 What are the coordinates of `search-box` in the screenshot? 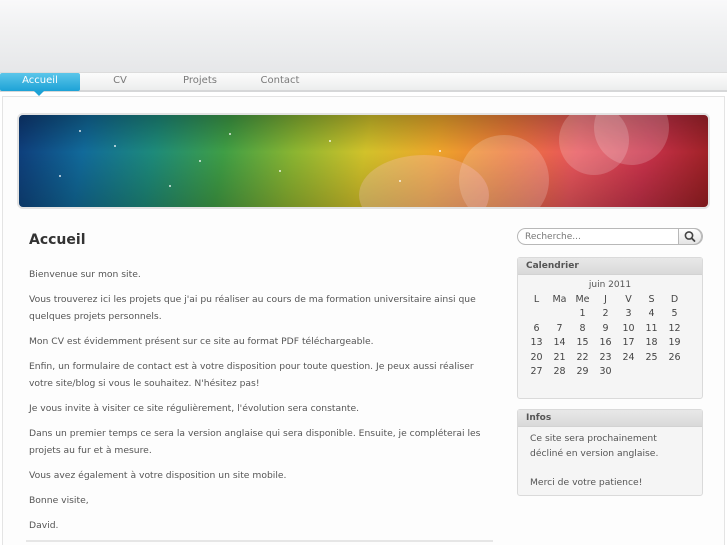 It's located at (610, 236).